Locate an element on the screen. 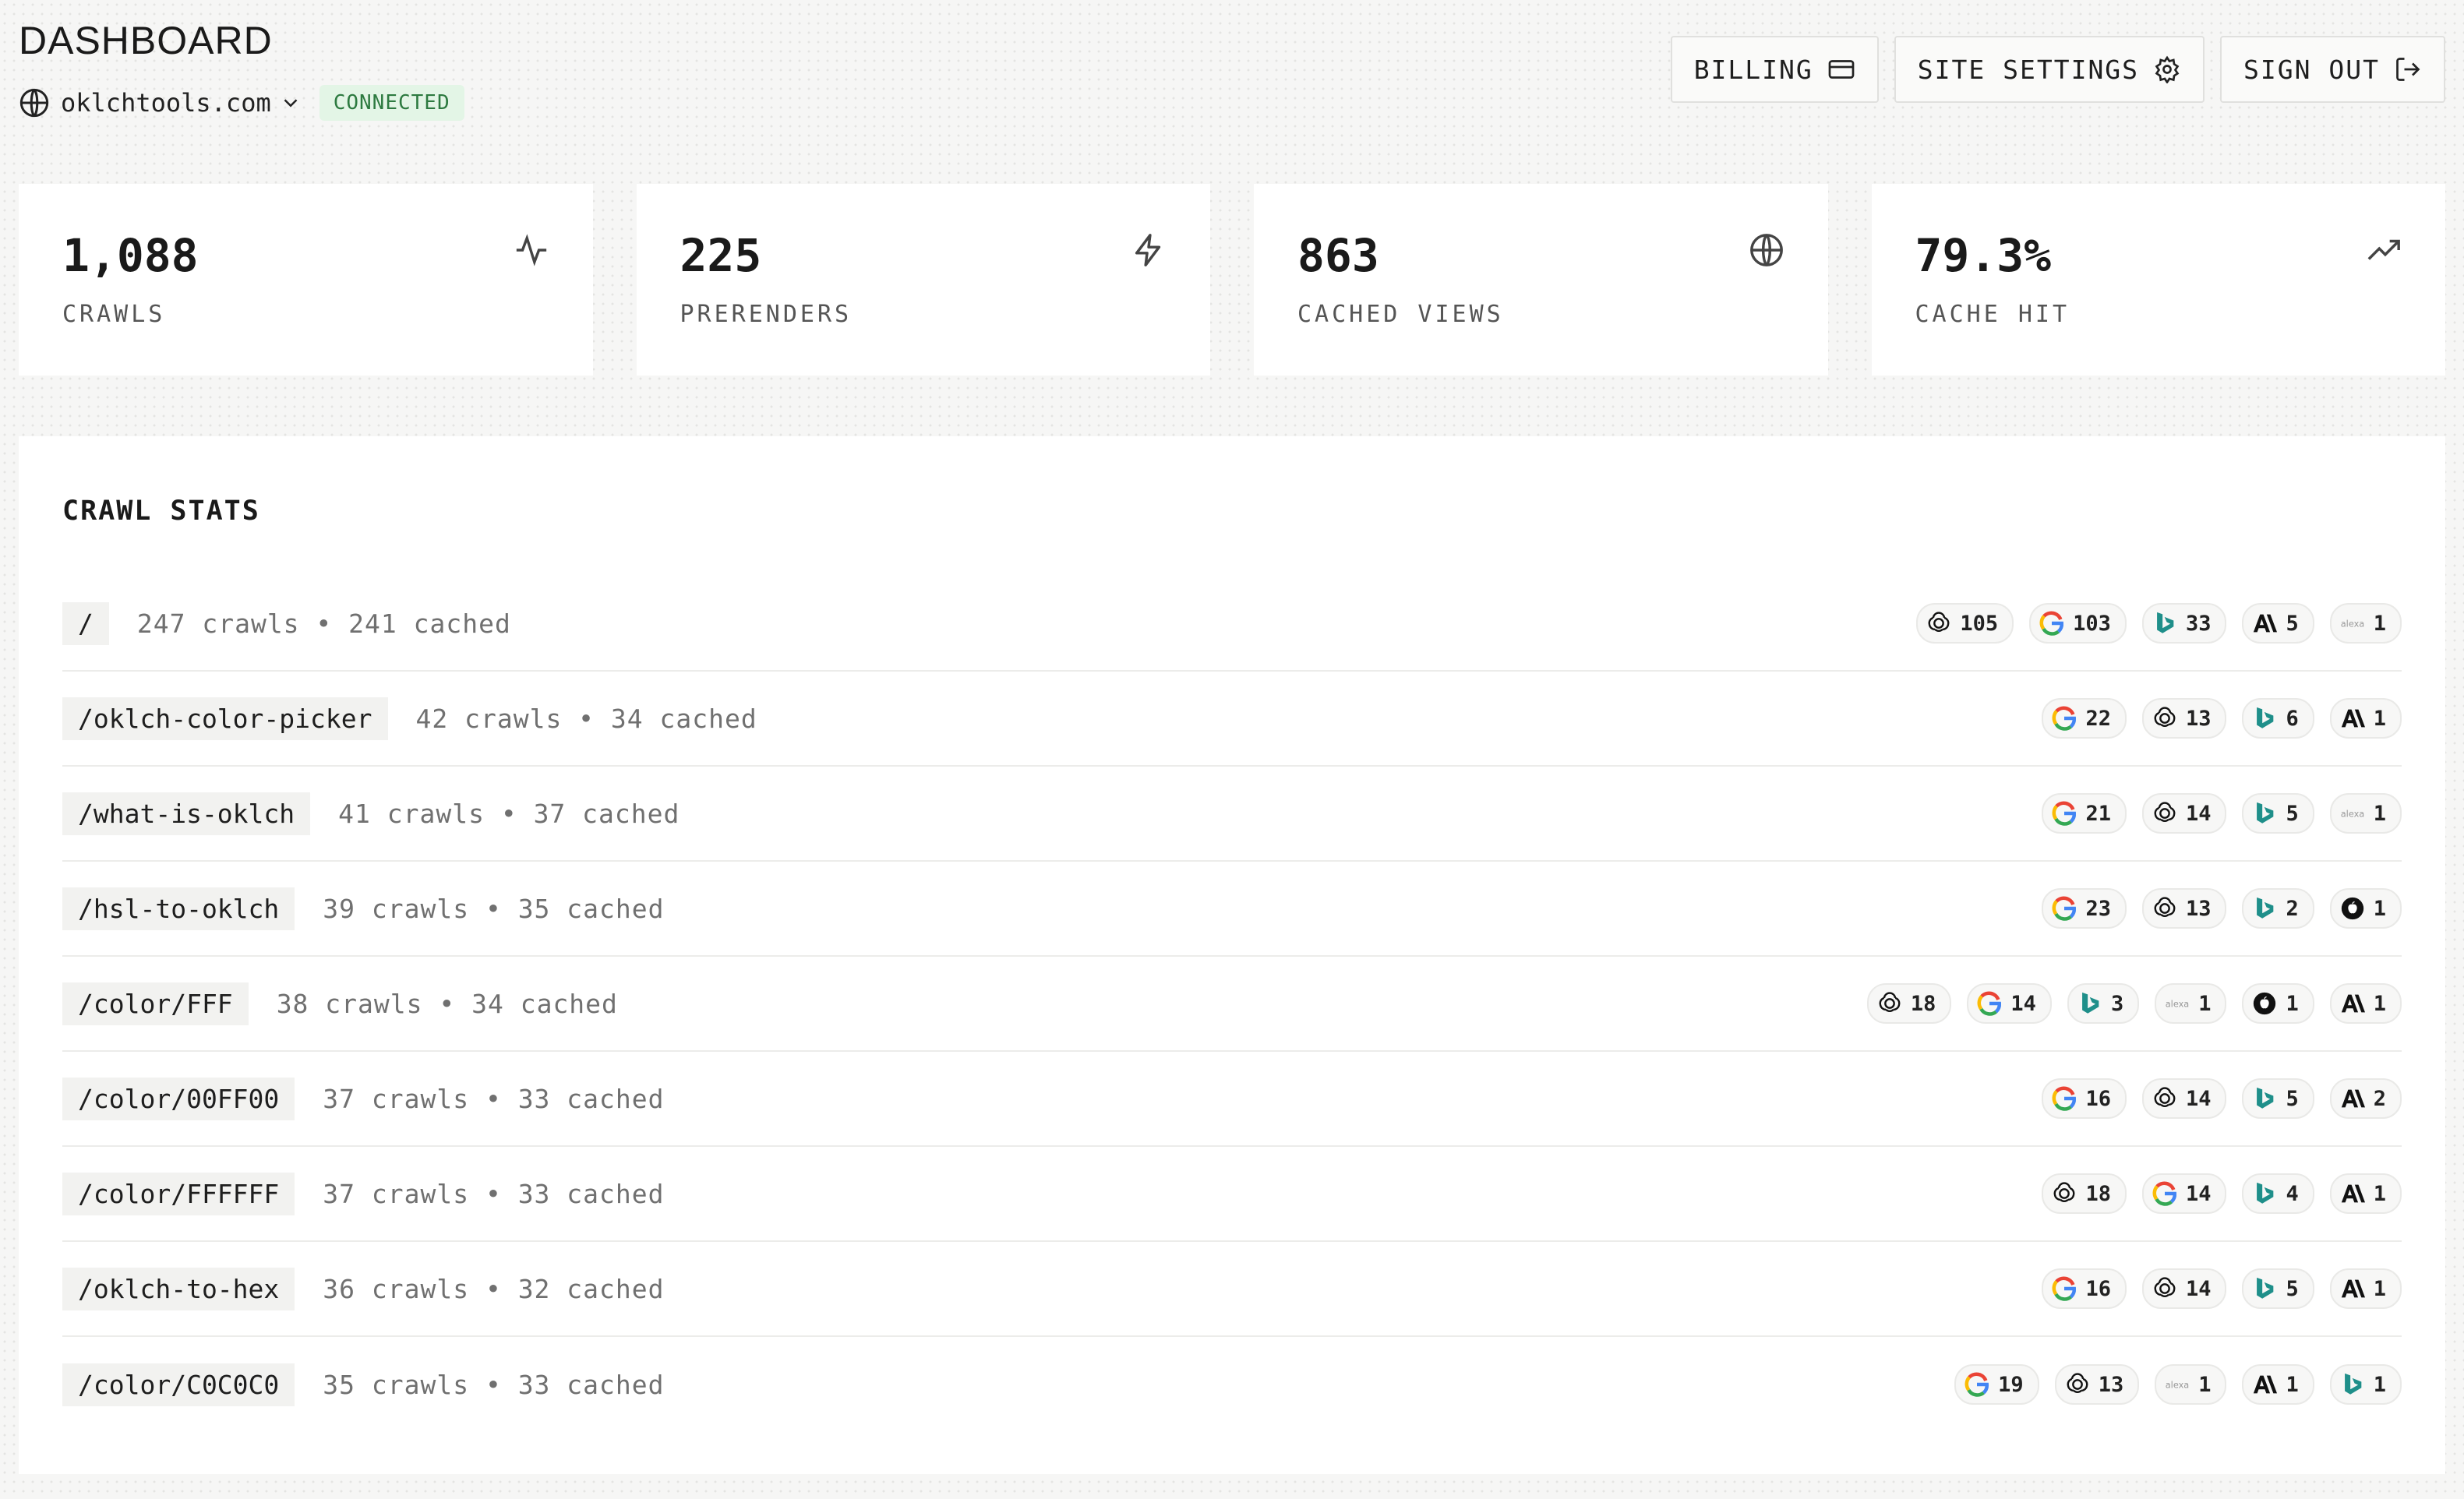 This screenshot has height=1499, width=2464. stat-card-prerenders: 225 PRERENDERS is located at coordinates (923, 280).